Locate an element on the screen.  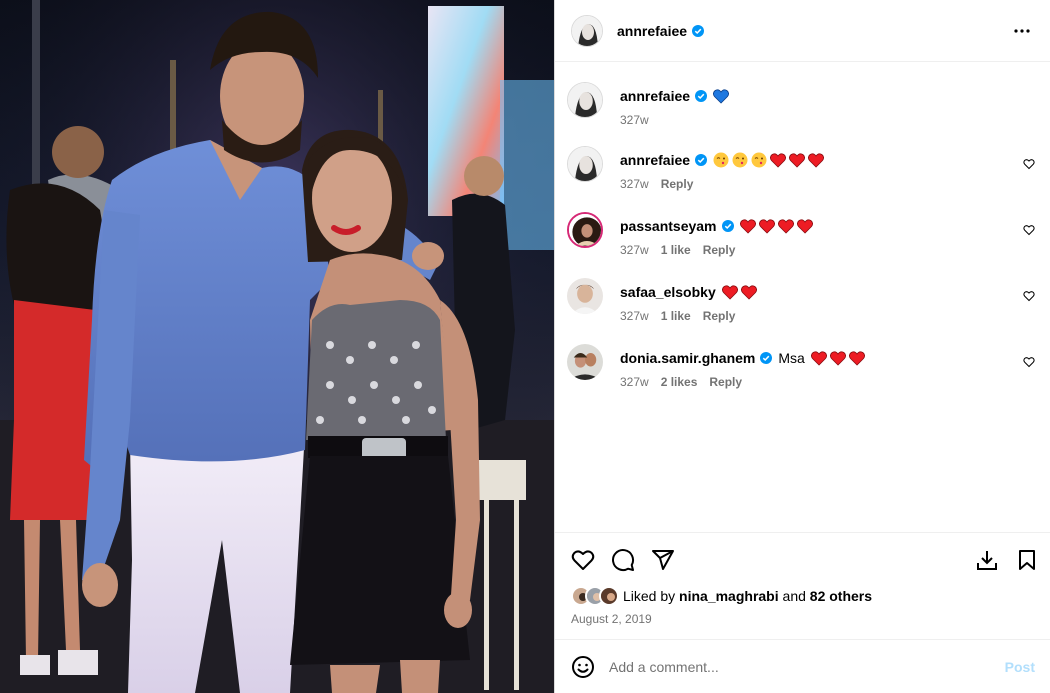
more-options-icon is located at coordinates (1022, 31).